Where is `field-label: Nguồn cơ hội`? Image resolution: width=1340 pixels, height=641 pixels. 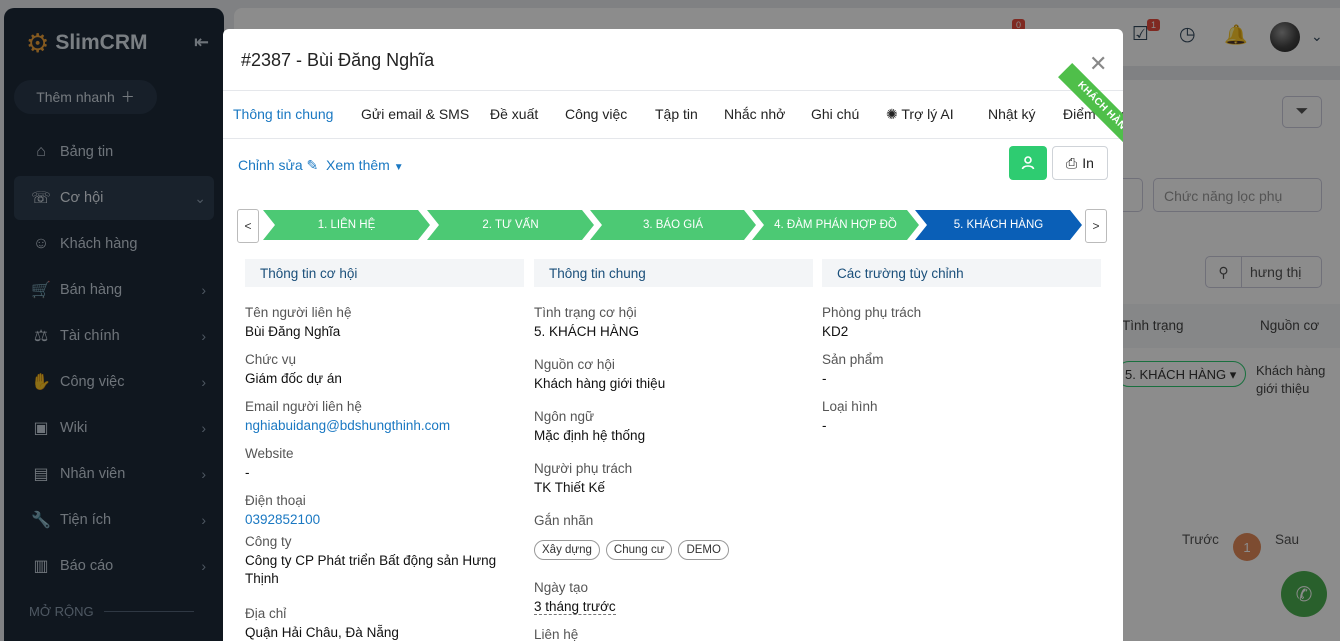 field-label: Nguồn cơ hội is located at coordinates (574, 364).